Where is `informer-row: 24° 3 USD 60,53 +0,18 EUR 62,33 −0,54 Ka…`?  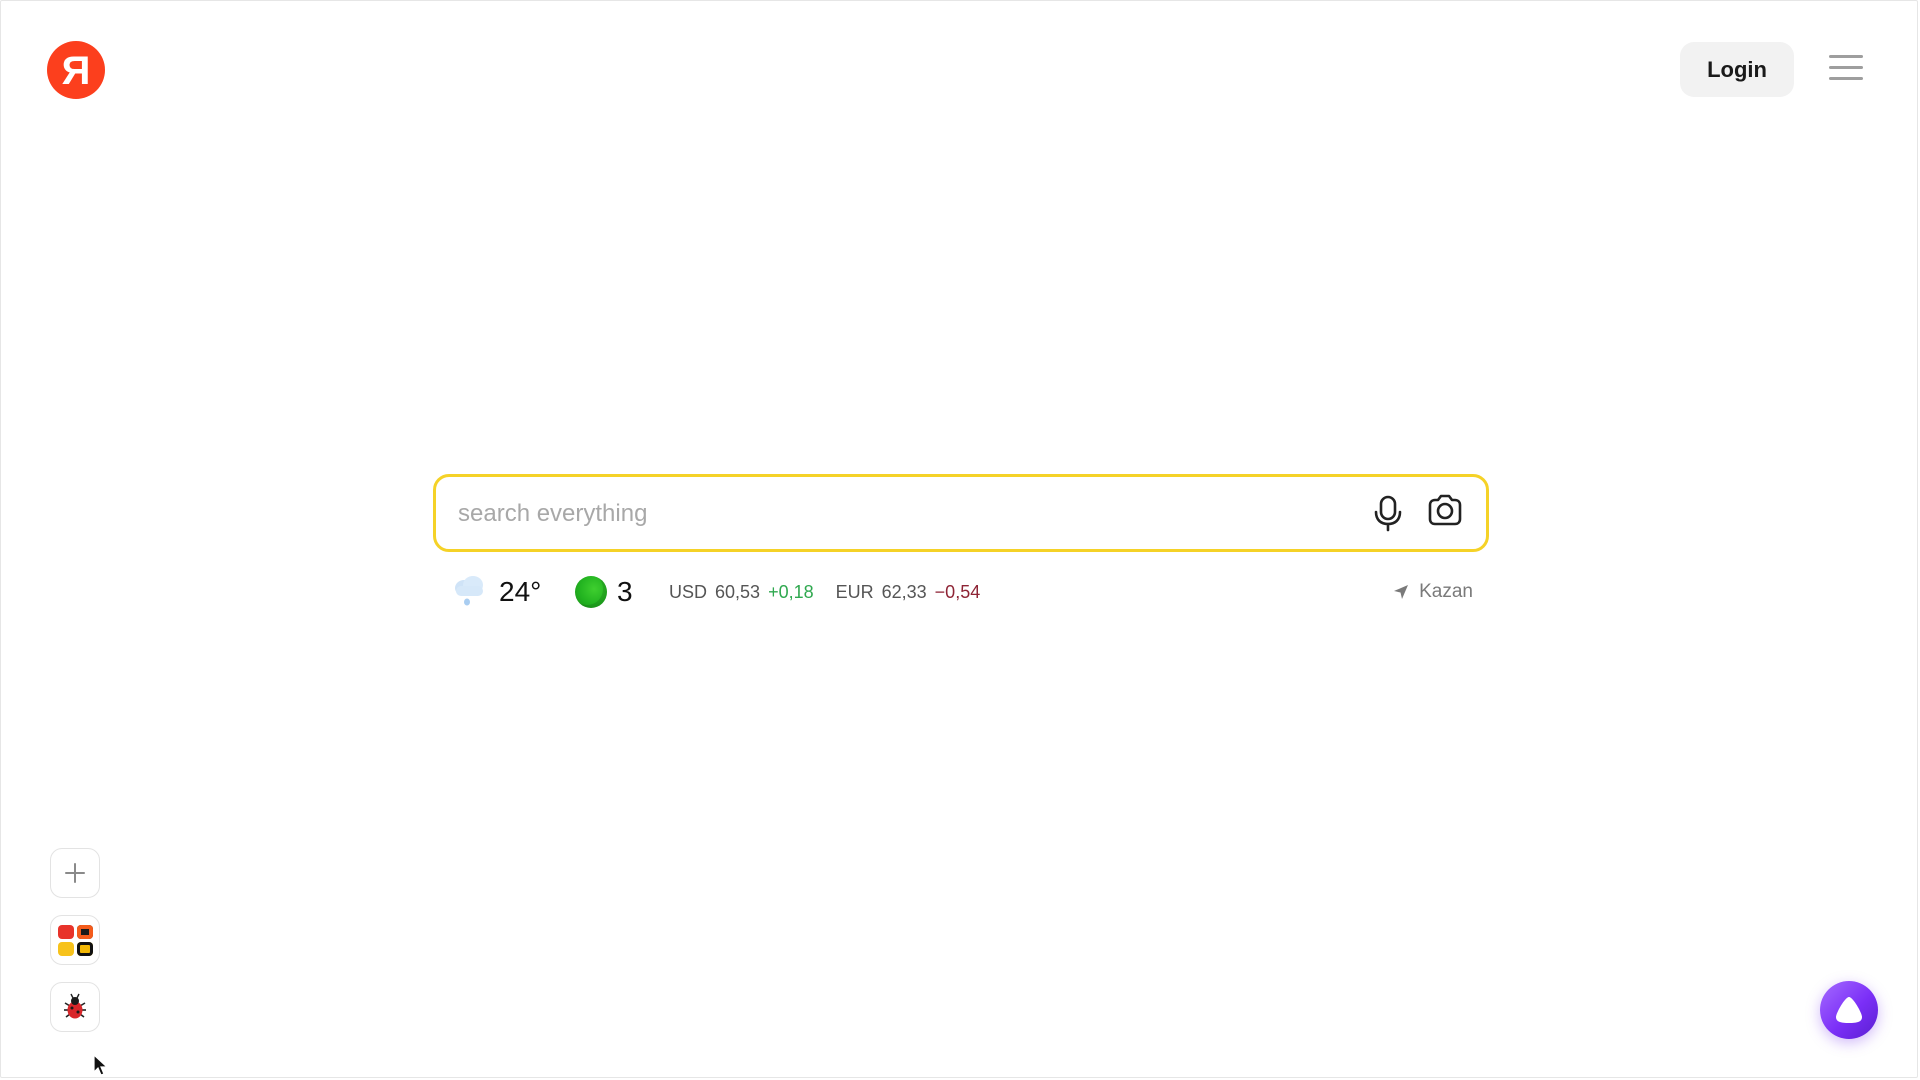 informer-row: 24° 3 USD 60,53 +0,18 EUR 62,33 −0,54 Ka… is located at coordinates (962, 592).